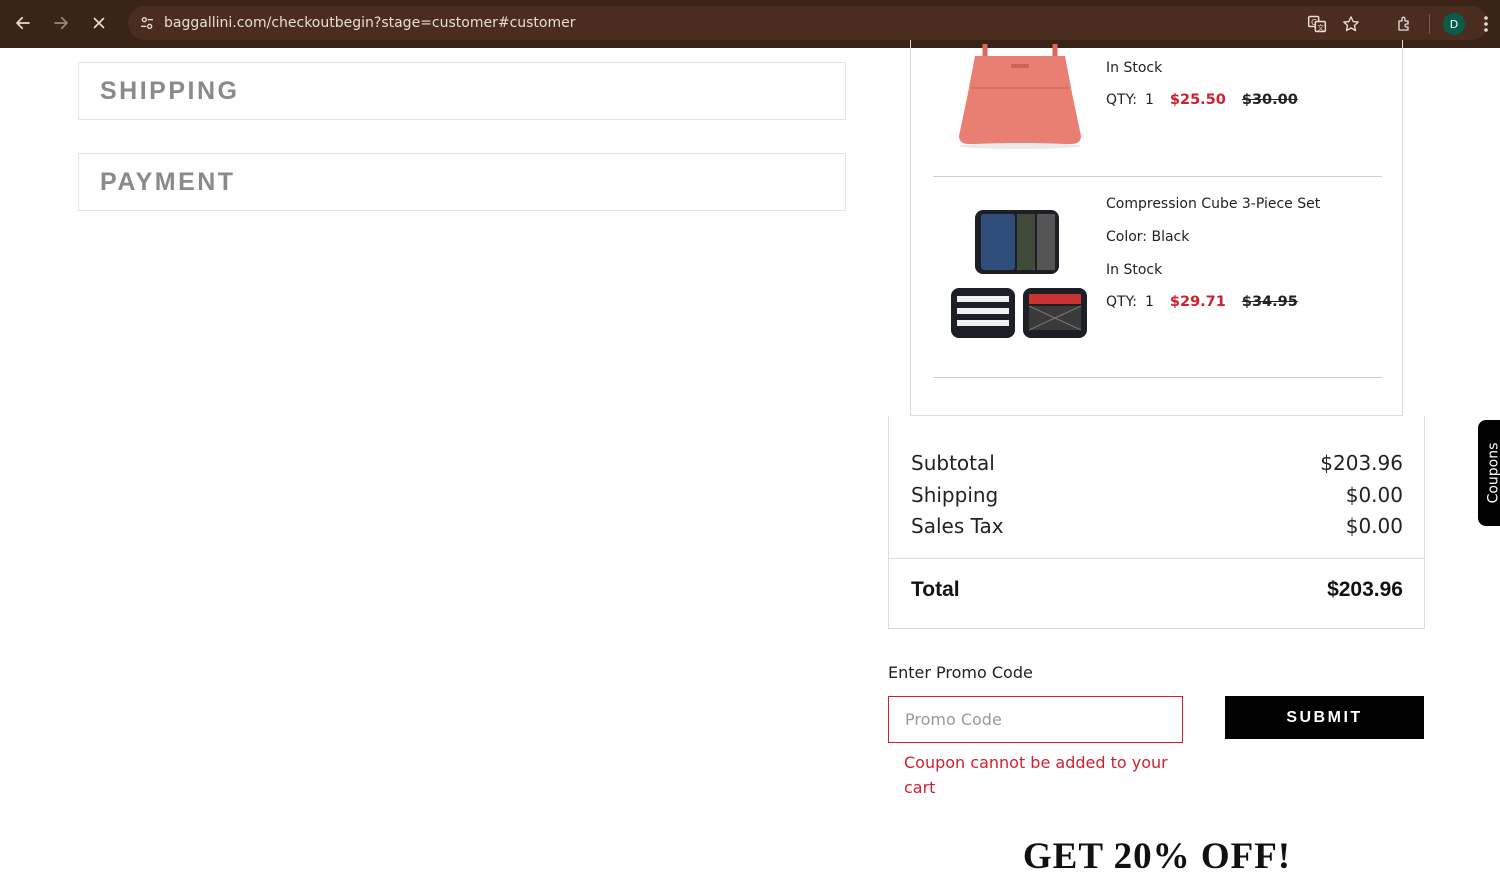 The width and height of the screenshot is (1500, 878). What do you see at coordinates (1157, 856) in the screenshot?
I see `discount-banner: GET 20% OFF!` at bounding box center [1157, 856].